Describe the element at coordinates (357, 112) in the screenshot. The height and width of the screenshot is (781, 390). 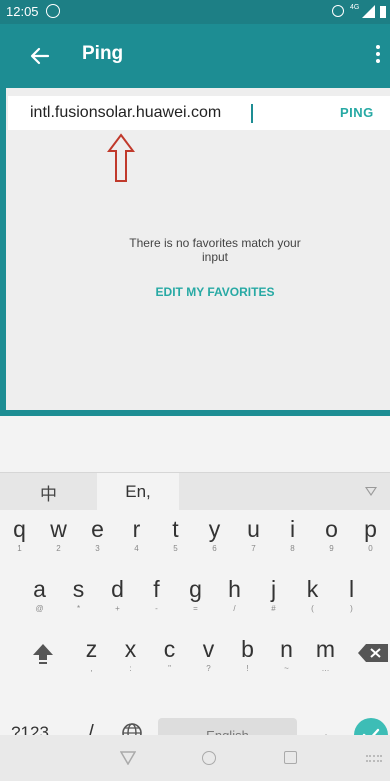
I see `ping-button: PING` at that location.